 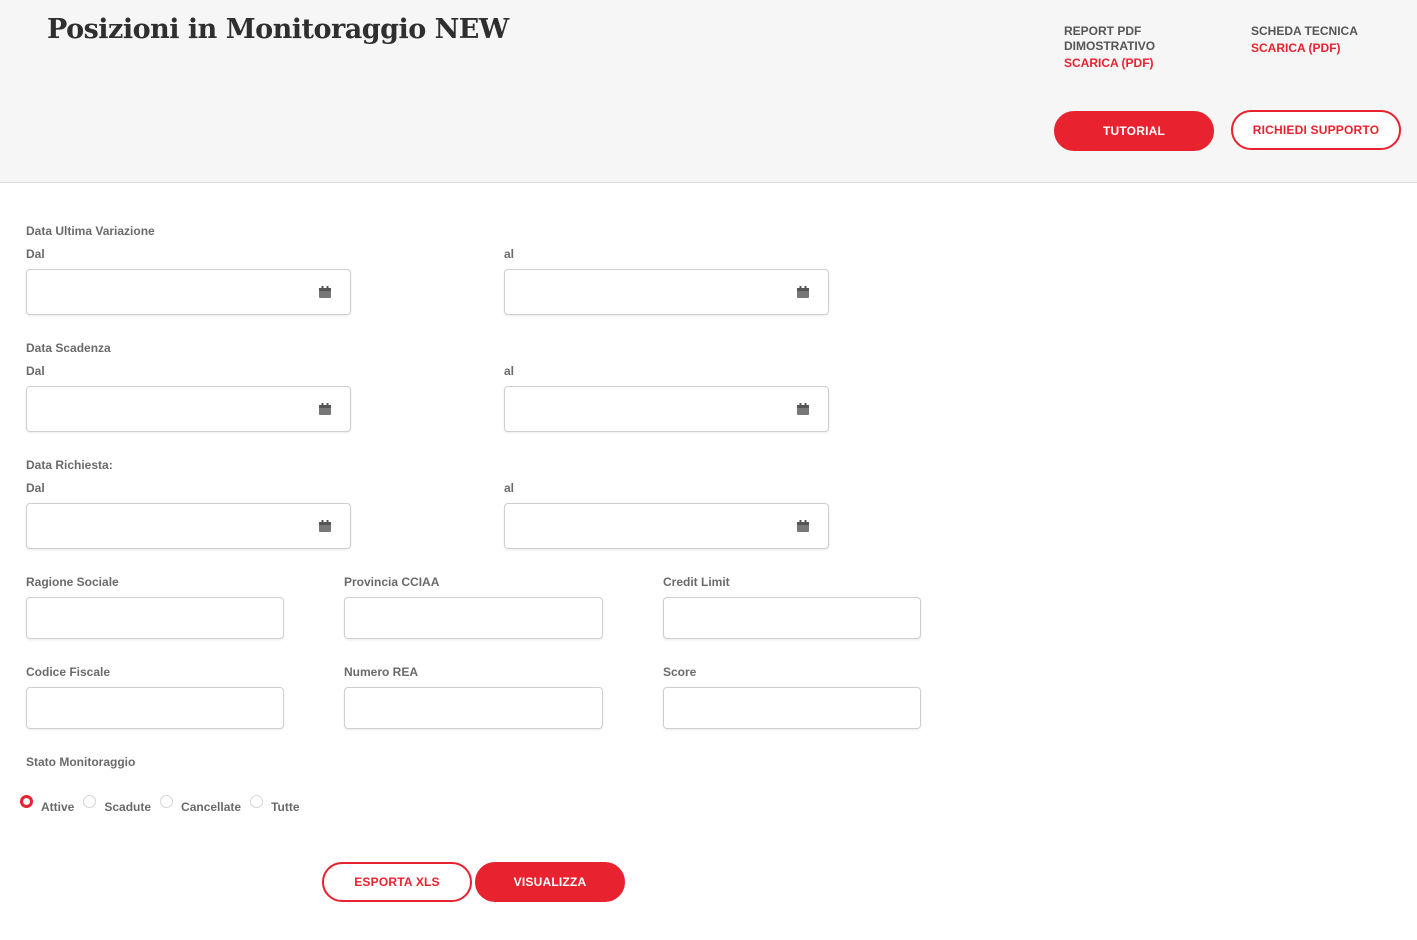 I want to click on report-pdf-download-link: SCARICA (PDF), so click(x=1109, y=63).